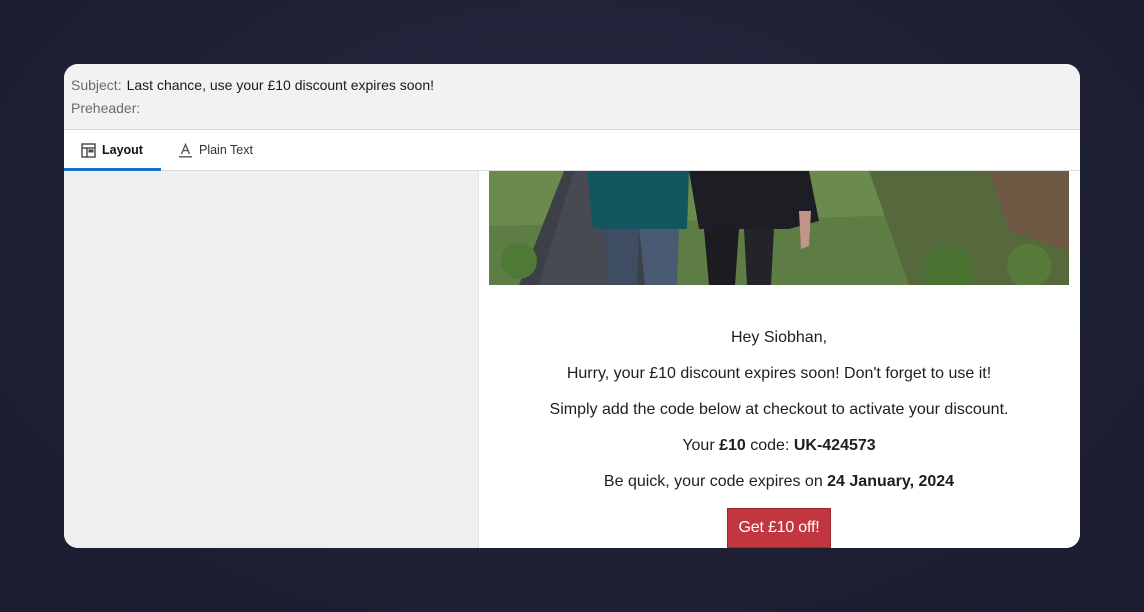 This screenshot has height=612, width=1144. Describe the element at coordinates (715, 481) in the screenshot. I see `expiry-prefix: Be quick, your code expires on` at that location.